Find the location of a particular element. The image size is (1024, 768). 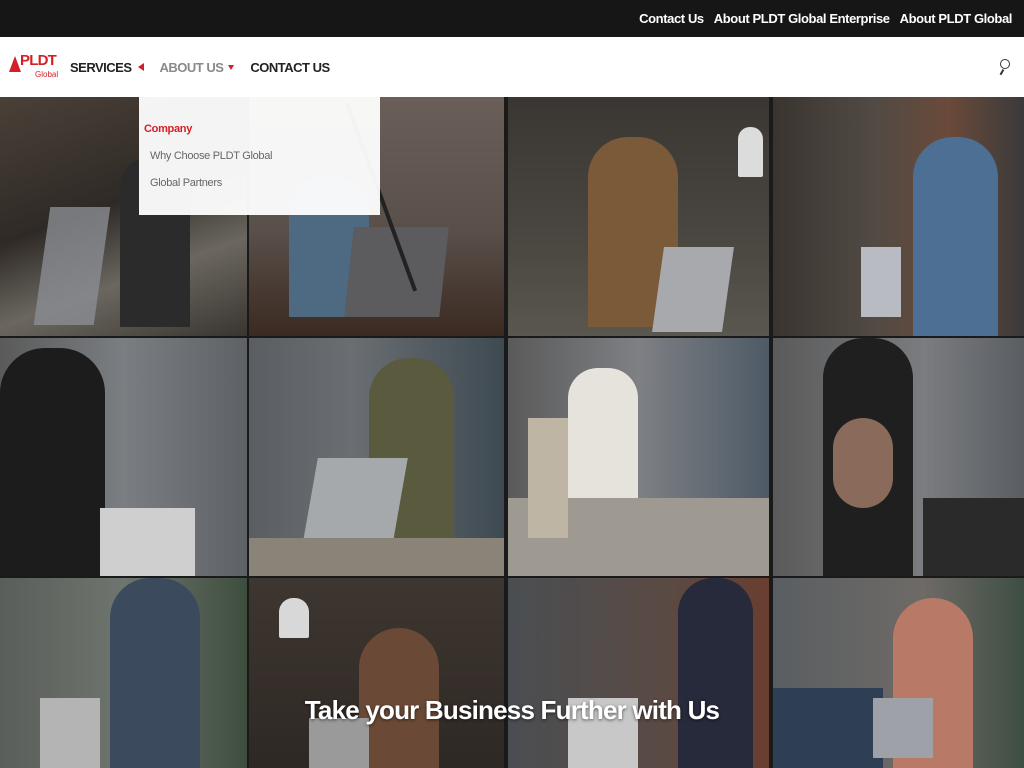

about-pldt-global-enterprise-link: About PLDT Global Enterprise is located at coordinates (802, 18).